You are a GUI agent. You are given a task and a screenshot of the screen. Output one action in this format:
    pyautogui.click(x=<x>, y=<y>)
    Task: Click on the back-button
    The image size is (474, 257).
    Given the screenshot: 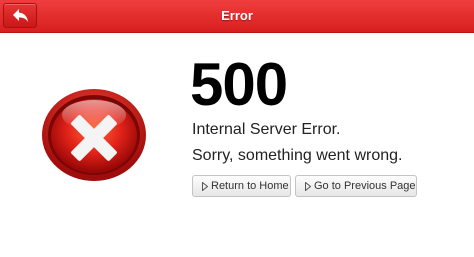 What is the action you would take?
    pyautogui.click(x=20, y=15)
    